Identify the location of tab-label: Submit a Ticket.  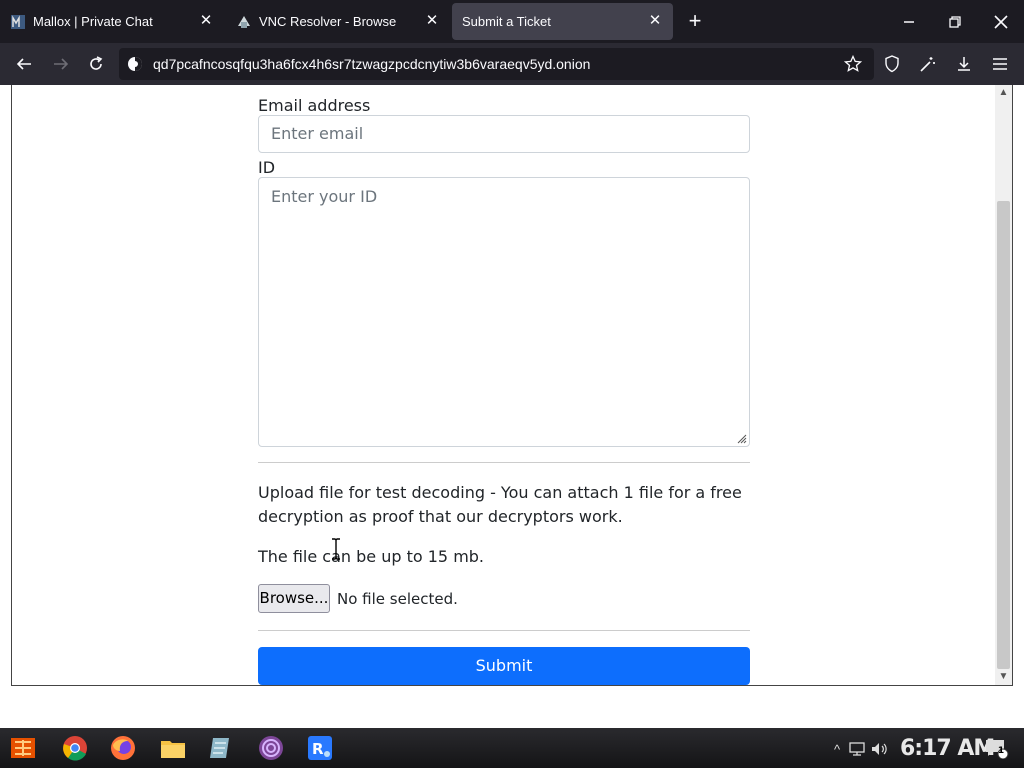
(506, 21).